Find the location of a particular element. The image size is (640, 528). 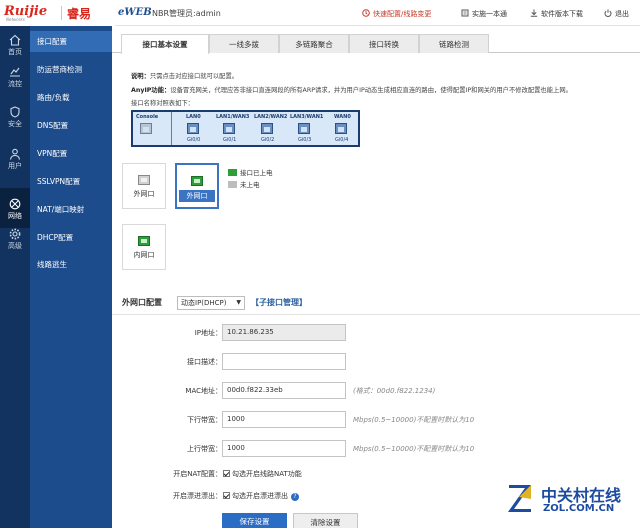

port-label: Console is located at coordinates (147, 117).